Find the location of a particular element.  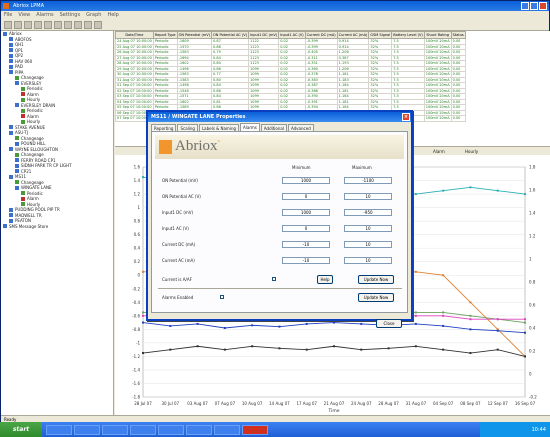

menu-item: Settings is located at coordinates (70, 15).